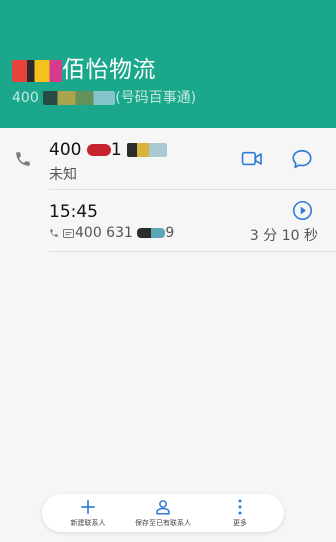  What do you see at coordinates (168, 221) in the screenshot?
I see `call-history-row: 15:45 400 631 9 3 分 10 秒` at bounding box center [168, 221].